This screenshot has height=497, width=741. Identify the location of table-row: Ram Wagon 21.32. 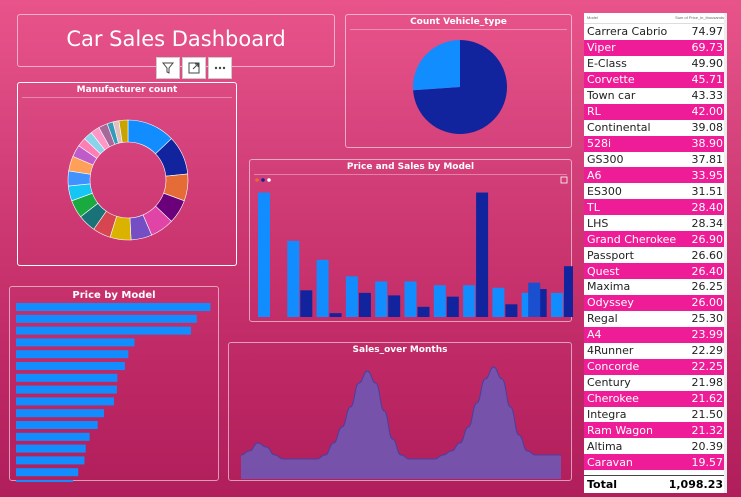
(655, 430).